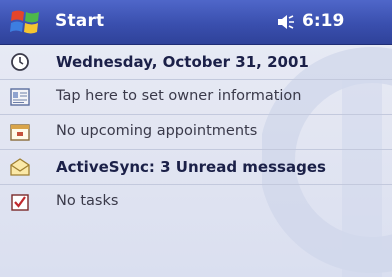  What do you see at coordinates (286, 22) in the screenshot?
I see `speaker-icon` at bounding box center [286, 22].